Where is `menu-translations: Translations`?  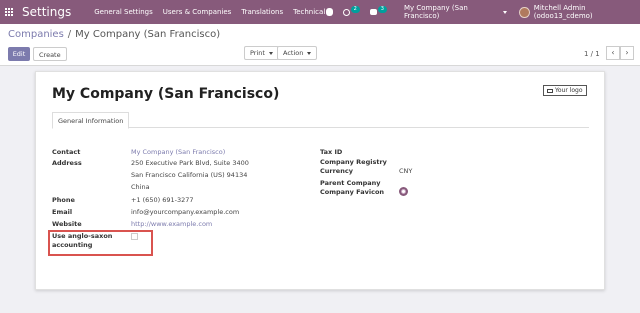 menu-translations: Translations is located at coordinates (262, 12).